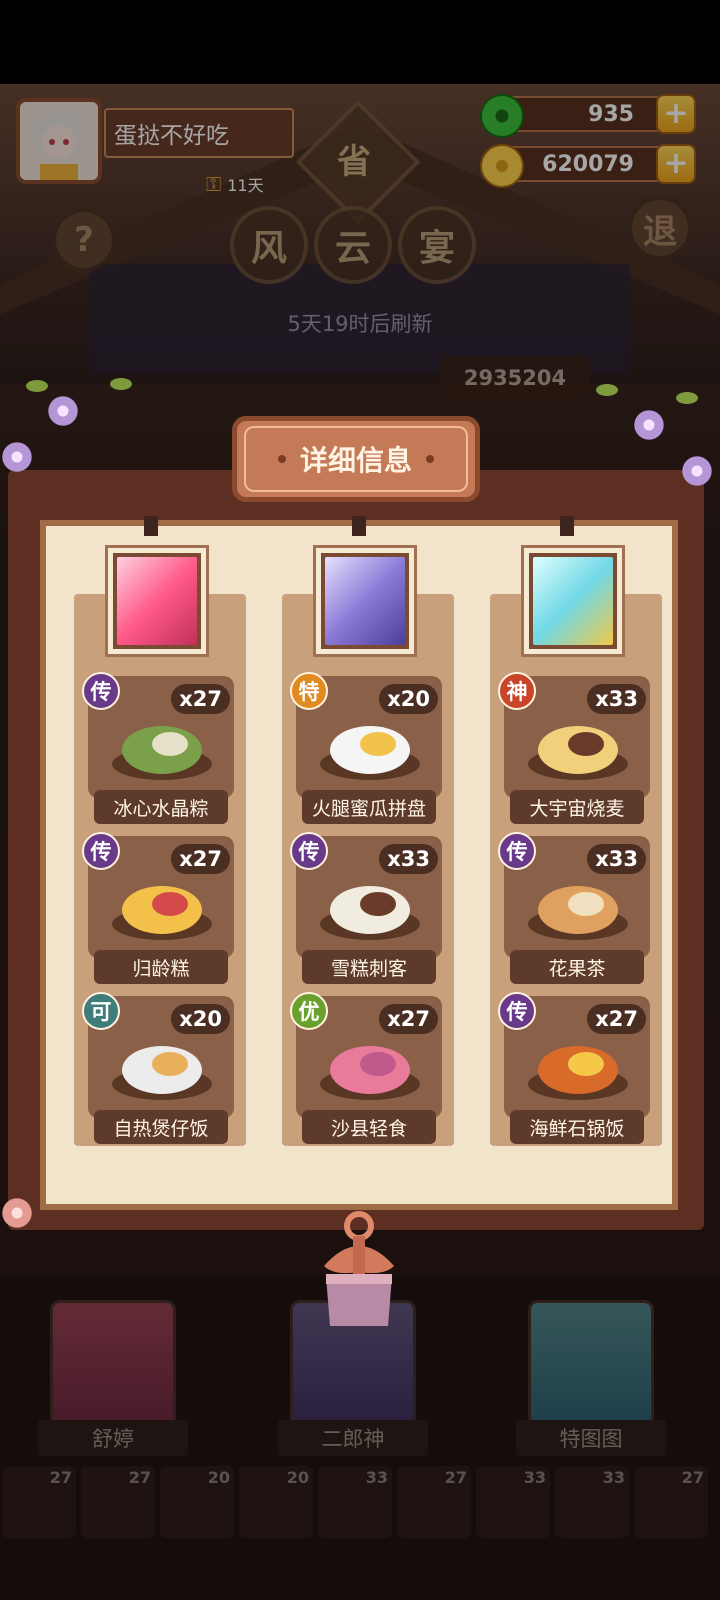 This screenshot has height=1600, width=720. Describe the element at coordinates (577, 967) in the screenshot. I see `dish-name: 花果茶` at that location.